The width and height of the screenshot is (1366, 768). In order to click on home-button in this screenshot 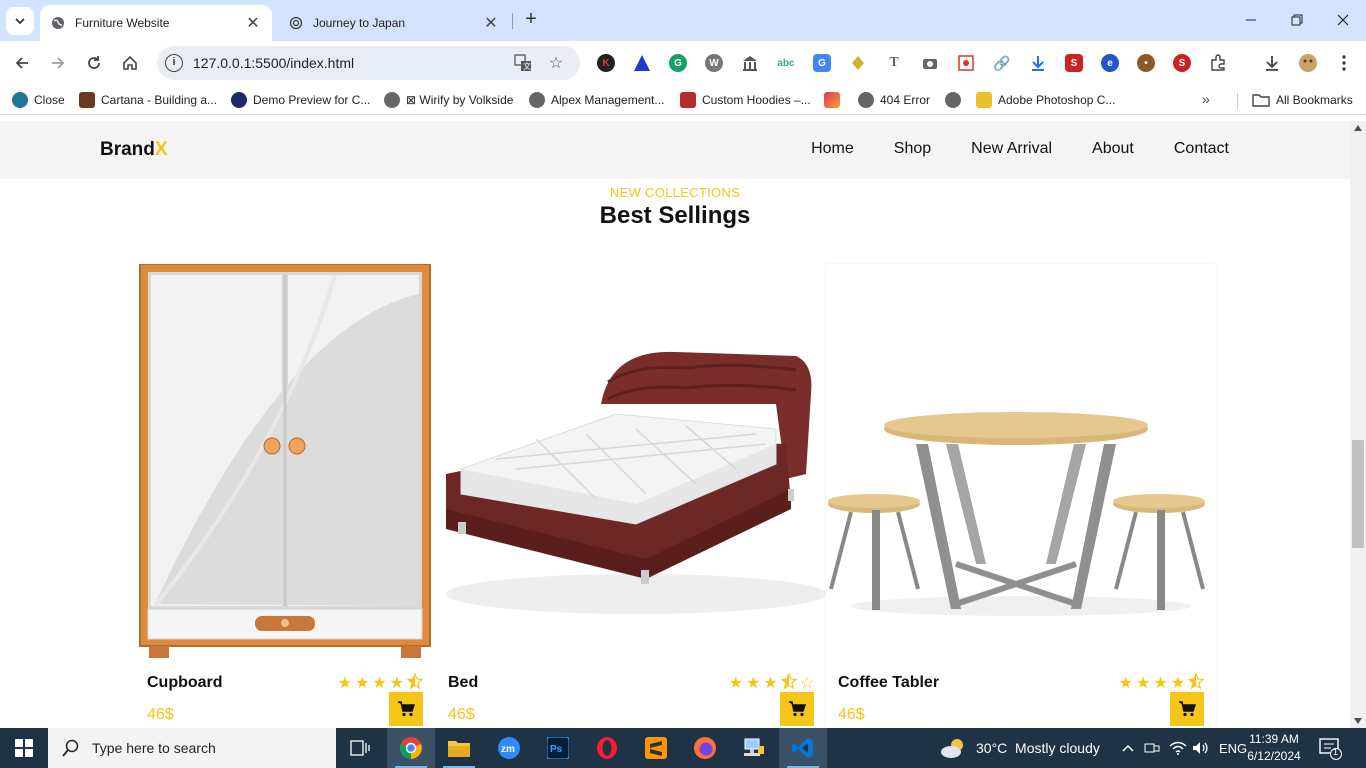, I will do `click(130, 63)`.